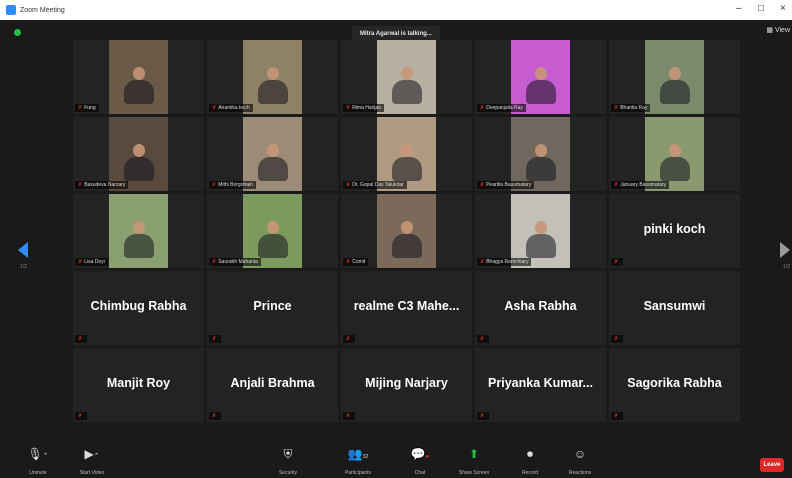  Describe the element at coordinates (631, 108) in the screenshot. I see `participant-name-label: ✗ Bhanita Ray` at that location.